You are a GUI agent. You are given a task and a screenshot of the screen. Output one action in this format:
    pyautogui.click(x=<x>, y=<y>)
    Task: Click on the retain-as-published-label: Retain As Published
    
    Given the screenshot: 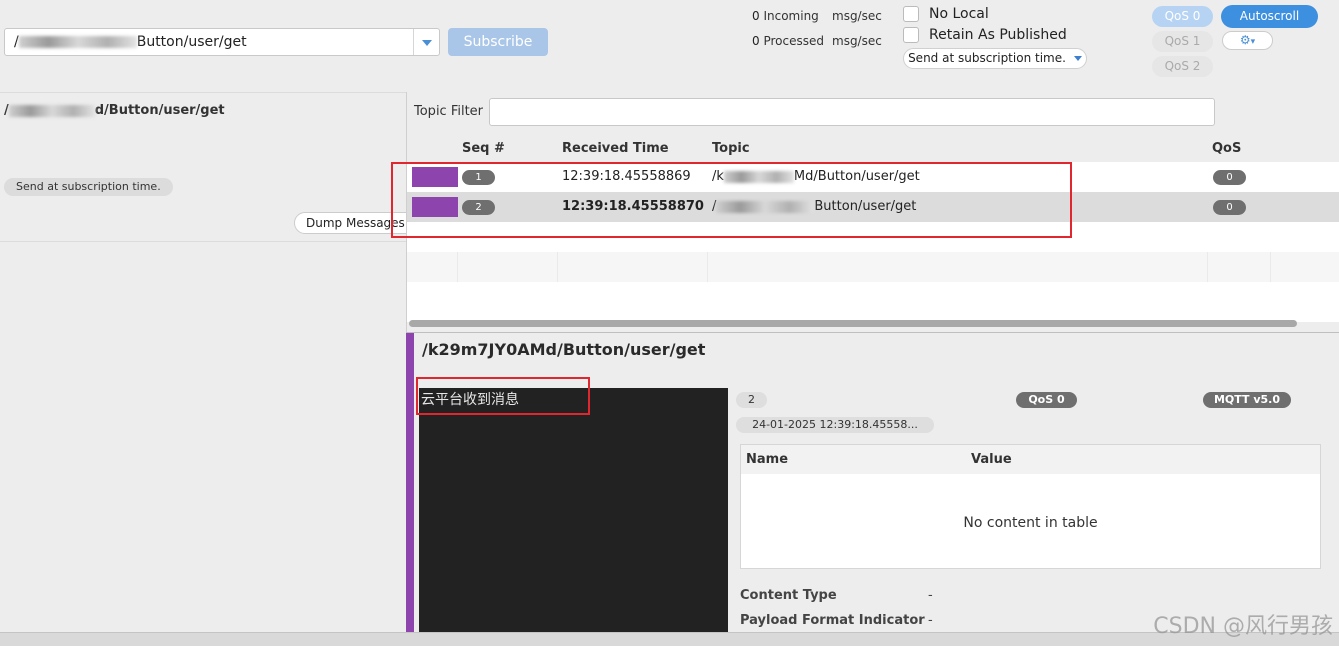 What is the action you would take?
    pyautogui.click(x=998, y=35)
    